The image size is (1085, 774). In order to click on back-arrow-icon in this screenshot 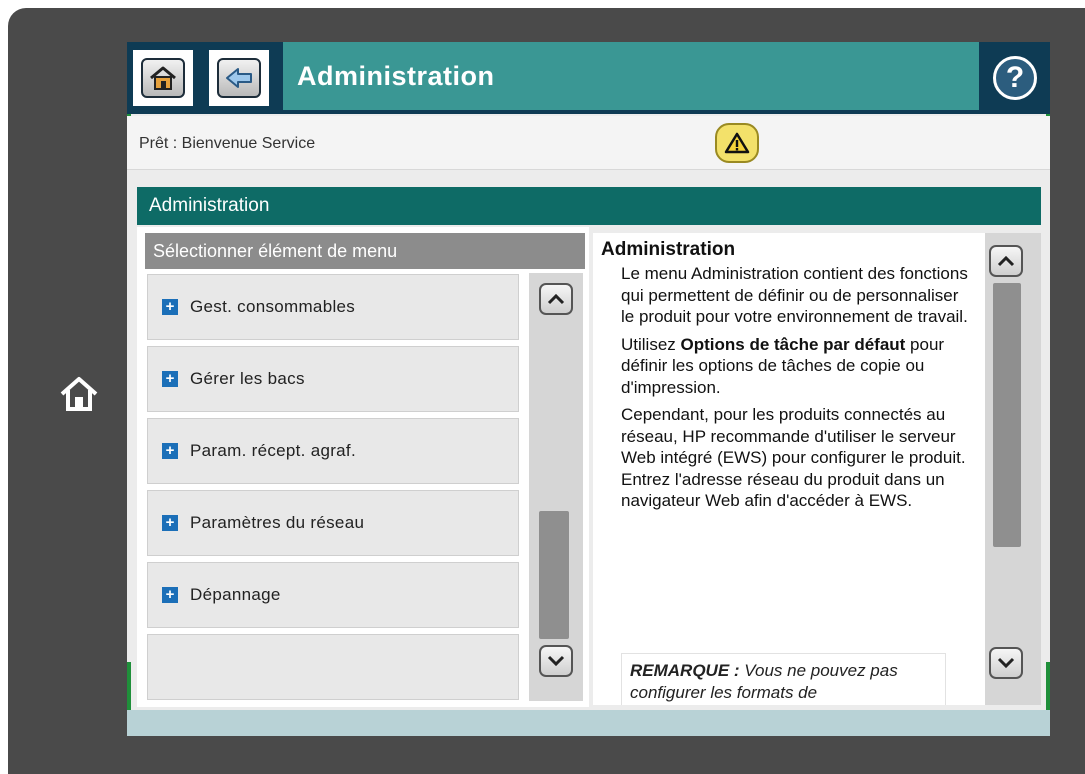, I will do `click(239, 78)`.